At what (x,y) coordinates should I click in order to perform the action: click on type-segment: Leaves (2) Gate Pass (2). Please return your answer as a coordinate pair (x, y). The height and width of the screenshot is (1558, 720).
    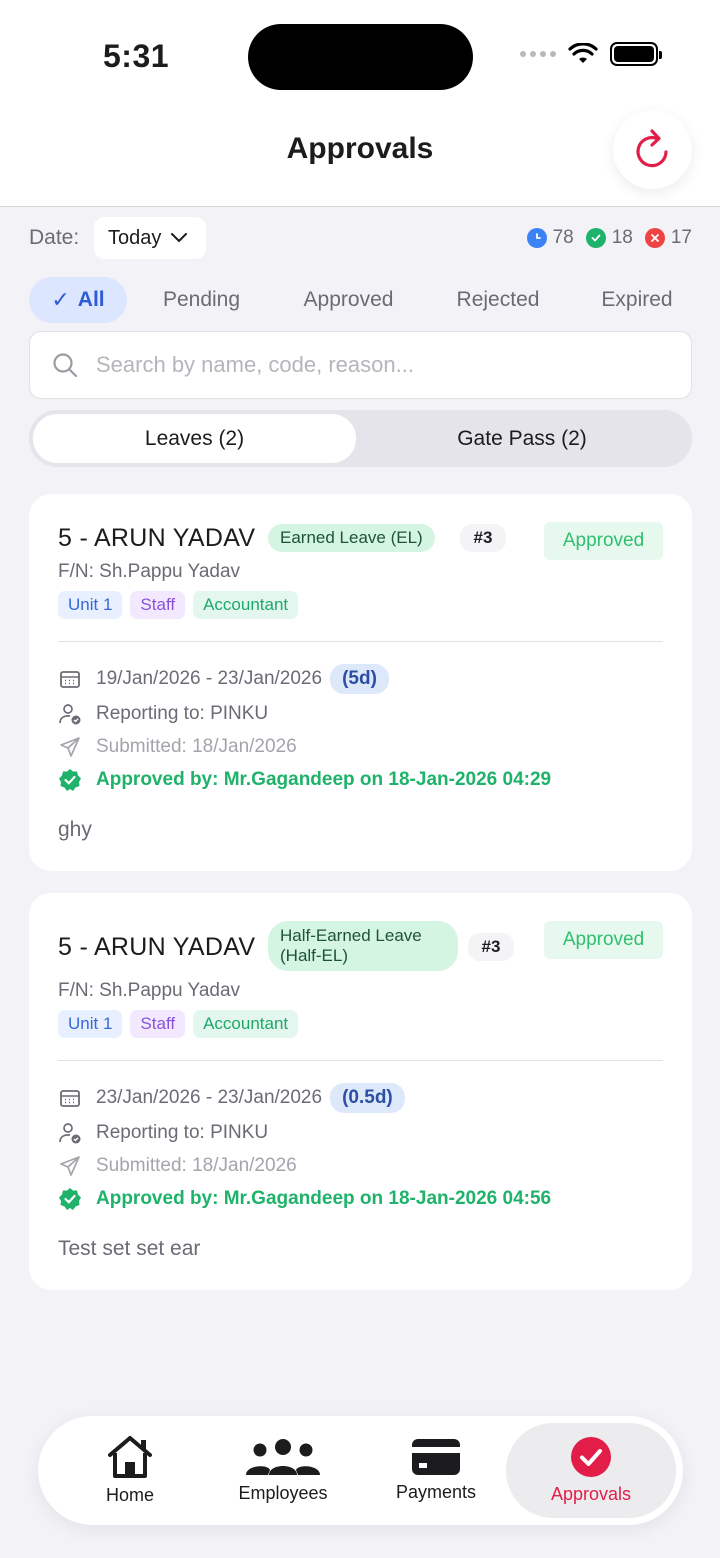
    Looking at the image, I should click on (360, 438).